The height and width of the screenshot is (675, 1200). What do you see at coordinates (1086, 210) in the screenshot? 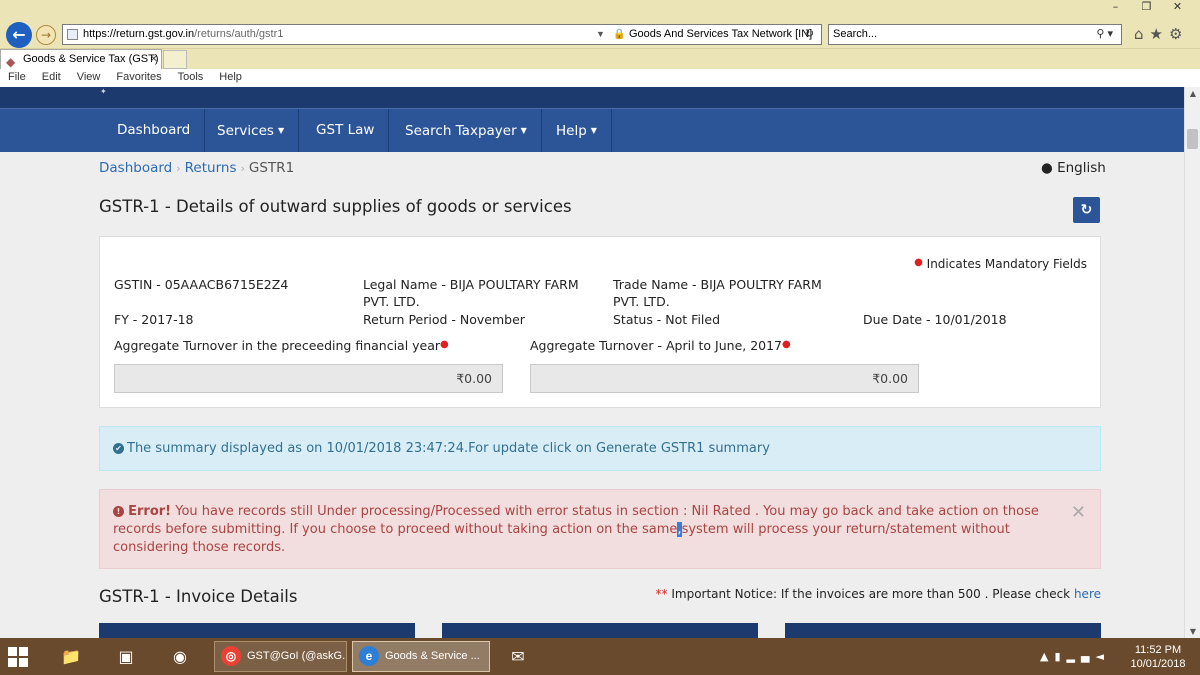
I see `refresh-summary-button: ↻` at bounding box center [1086, 210].